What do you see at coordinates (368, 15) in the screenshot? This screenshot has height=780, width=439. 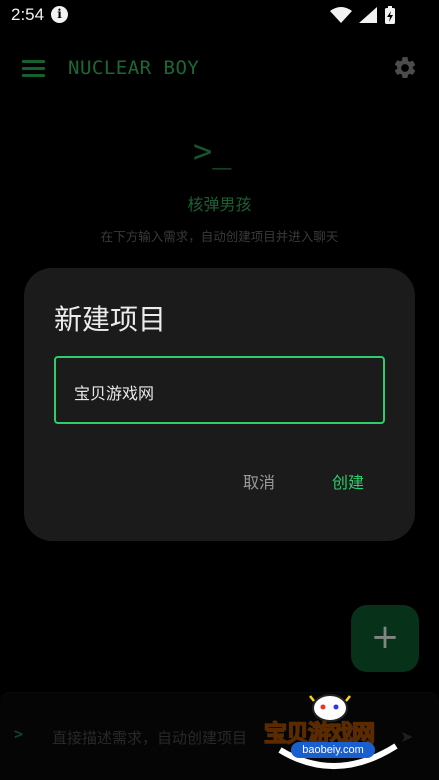 I see `signal-icon` at bounding box center [368, 15].